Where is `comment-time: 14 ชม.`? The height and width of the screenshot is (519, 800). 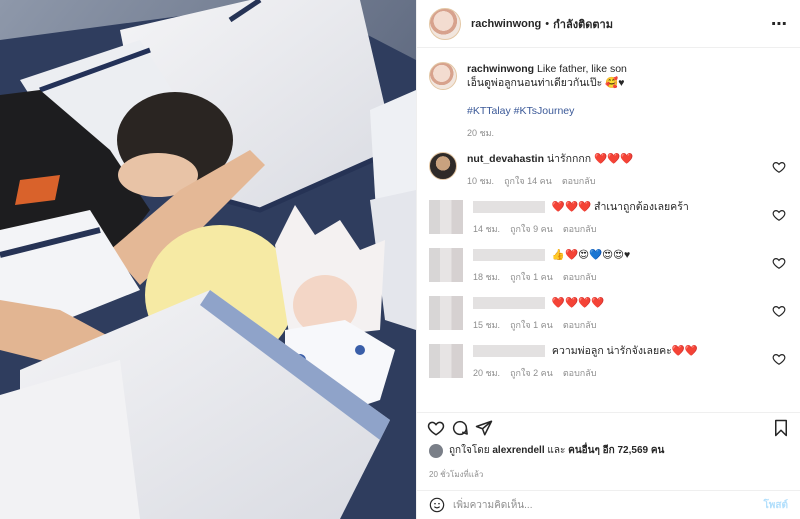
comment-time: 14 ชม. is located at coordinates (487, 229).